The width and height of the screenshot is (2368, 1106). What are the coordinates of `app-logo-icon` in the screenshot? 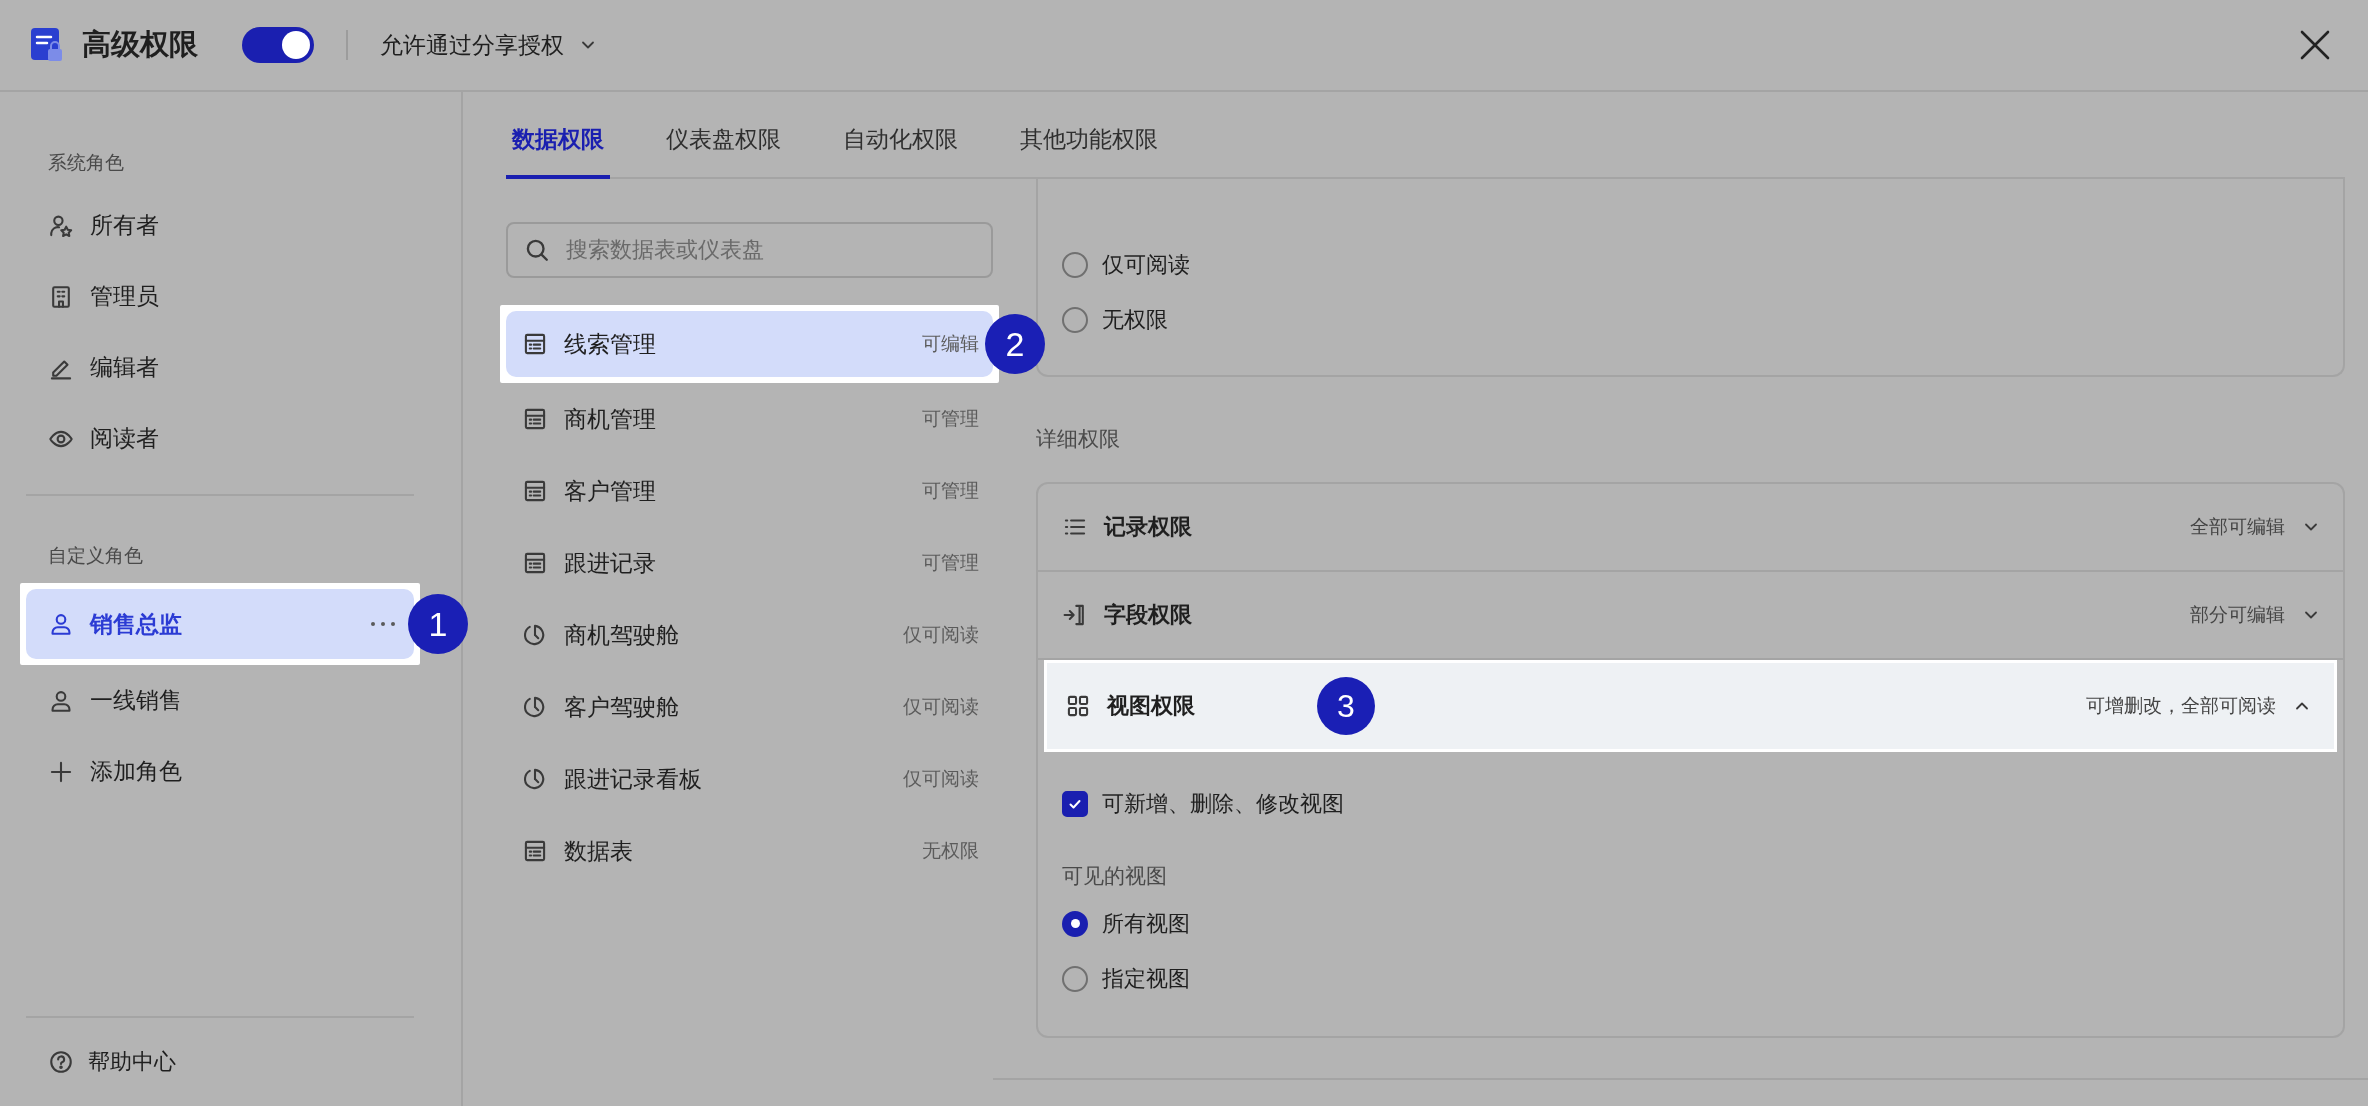 It's located at (47, 45).